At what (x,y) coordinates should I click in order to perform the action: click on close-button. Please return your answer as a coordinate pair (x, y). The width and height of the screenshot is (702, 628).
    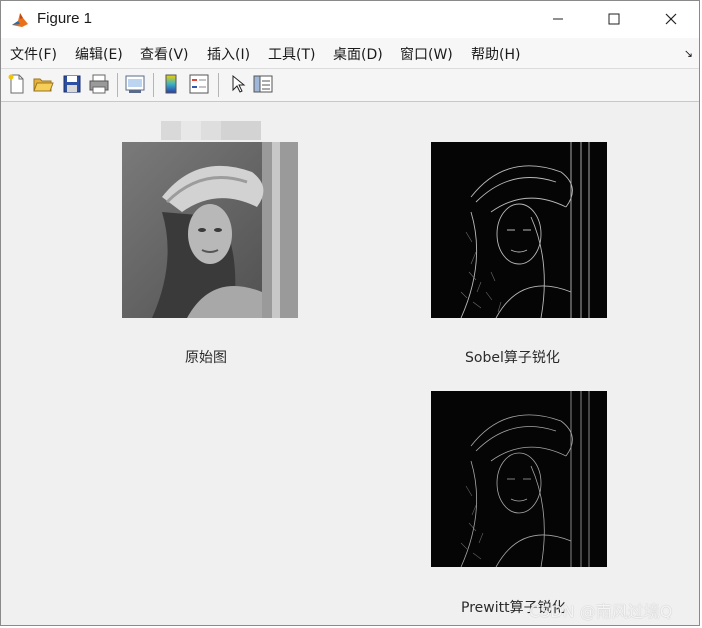
    Looking at the image, I should click on (670, 19).